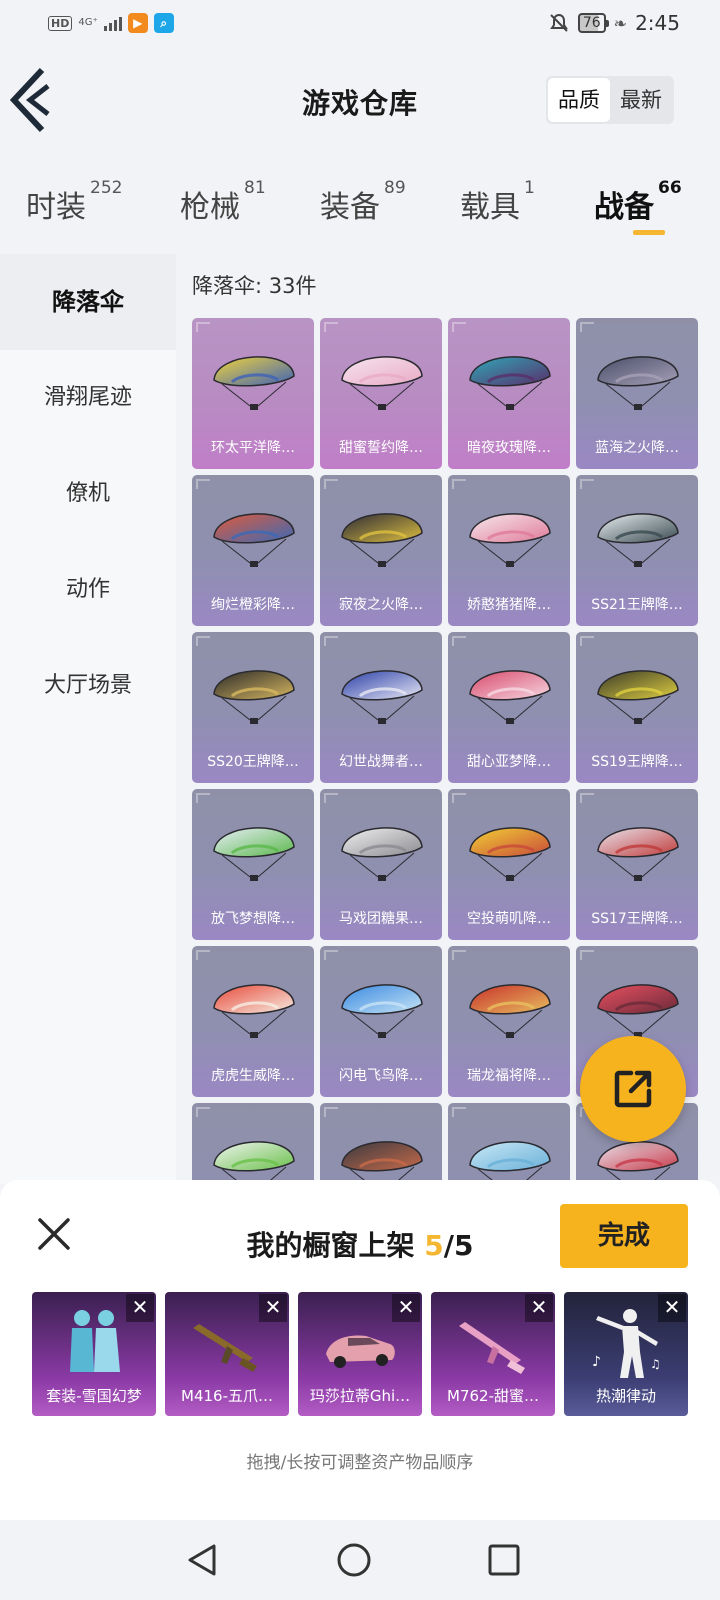 The height and width of the screenshot is (1600, 720). I want to click on tab-vehicles: 载具1, so click(497, 202).